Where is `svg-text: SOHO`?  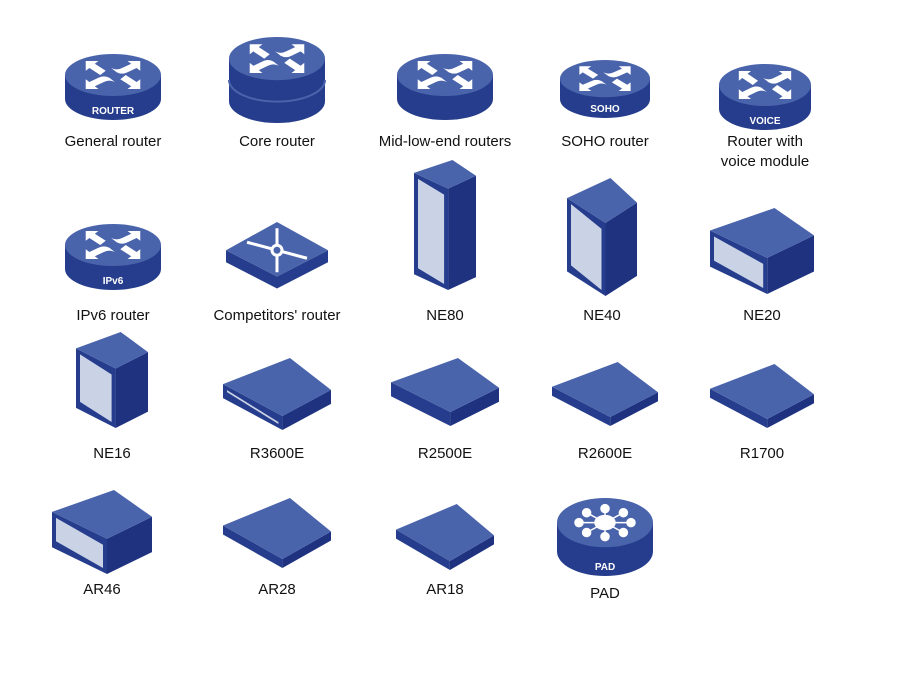
svg-text: SOHO is located at coordinates (605, 109).